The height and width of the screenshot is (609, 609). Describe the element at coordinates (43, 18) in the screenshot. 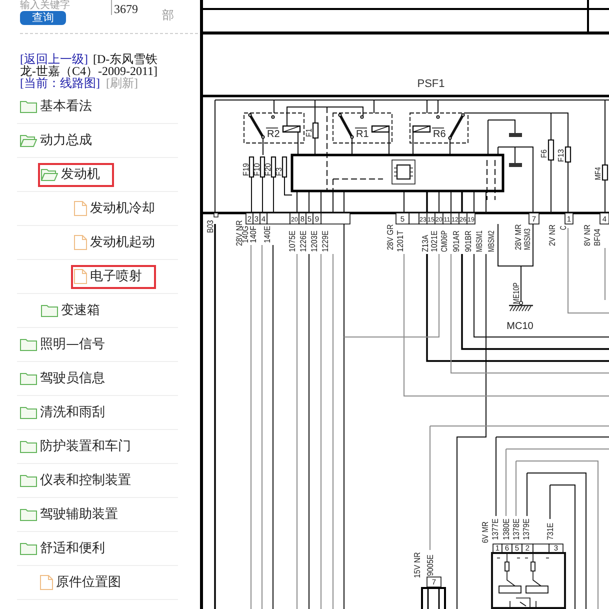

I see `search-button: 查询` at that location.